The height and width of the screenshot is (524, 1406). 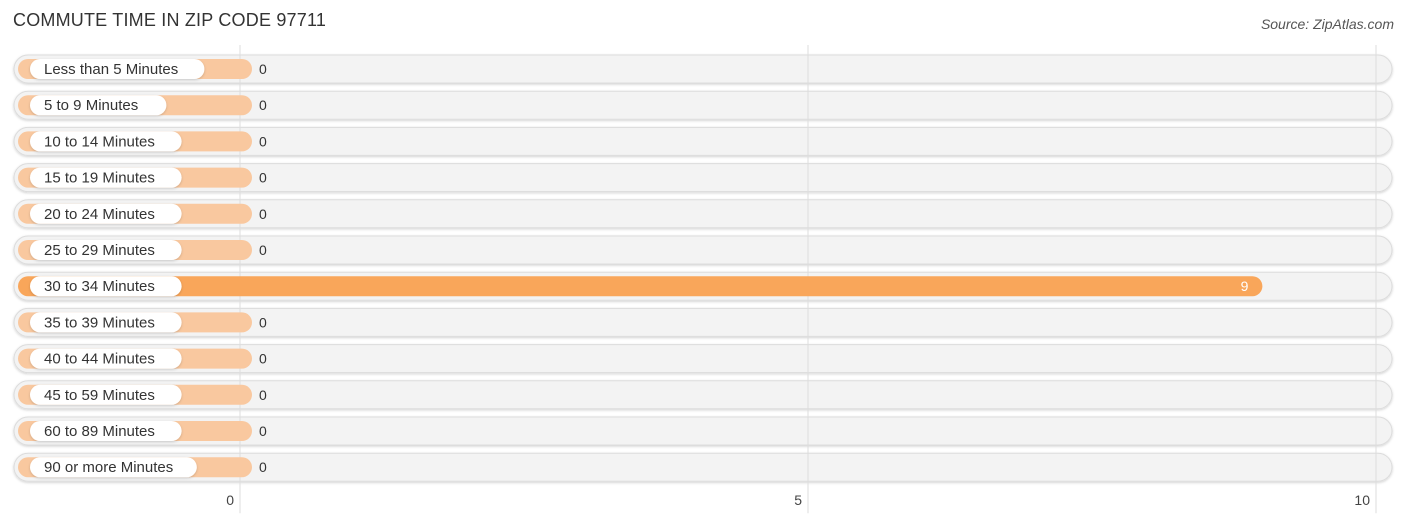 What do you see at coordinates (108, 467) in the screenshot?
I see `category-label: 90 or more Minutes` at bounding box center [108, 467].